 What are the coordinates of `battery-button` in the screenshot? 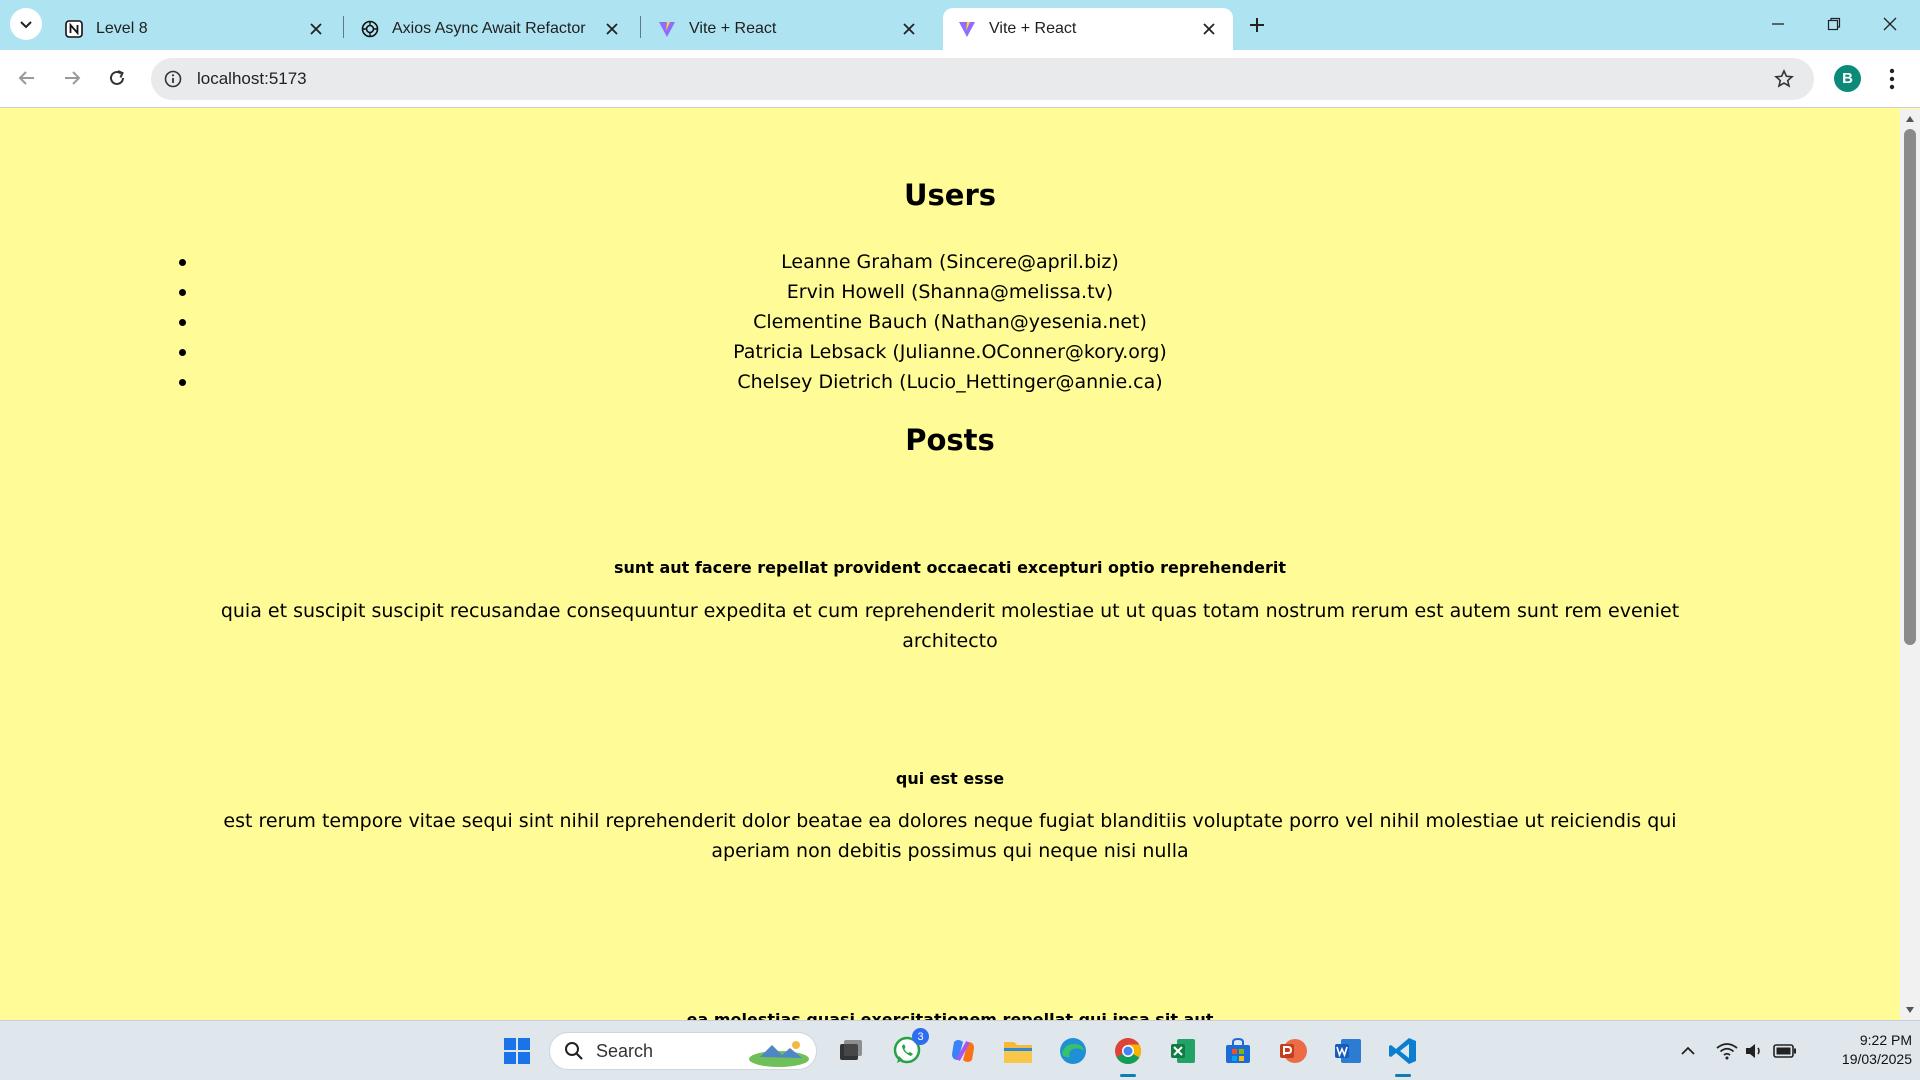 It's located at (1785, 1051).